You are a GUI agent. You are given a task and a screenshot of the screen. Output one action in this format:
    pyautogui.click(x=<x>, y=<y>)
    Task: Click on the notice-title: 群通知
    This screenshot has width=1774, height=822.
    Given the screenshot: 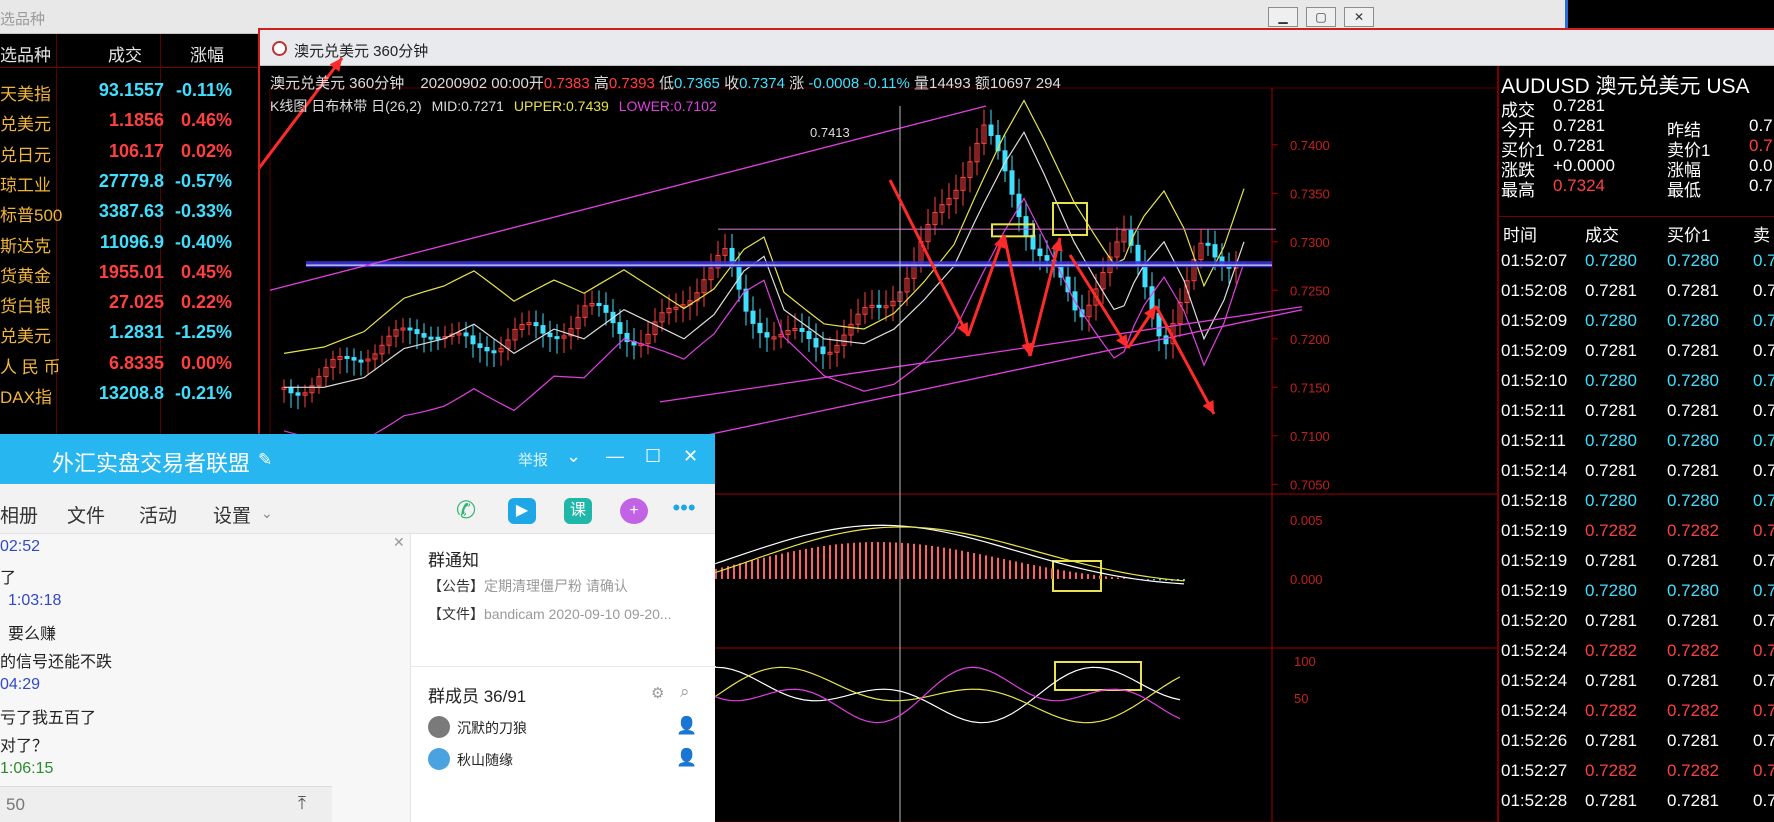 What is the action you would take?
    pyautogui.click(x=453, y=558)
    